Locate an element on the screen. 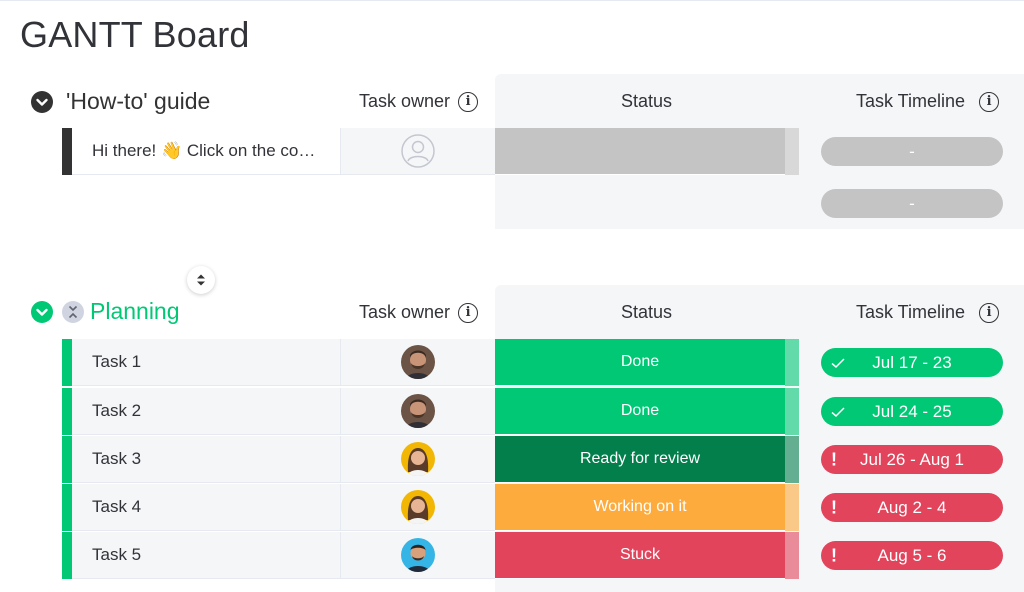 The height and width of the screenshot is (592, 1024). task-name-cell: Task 3 is located at coordinates (206, 459).